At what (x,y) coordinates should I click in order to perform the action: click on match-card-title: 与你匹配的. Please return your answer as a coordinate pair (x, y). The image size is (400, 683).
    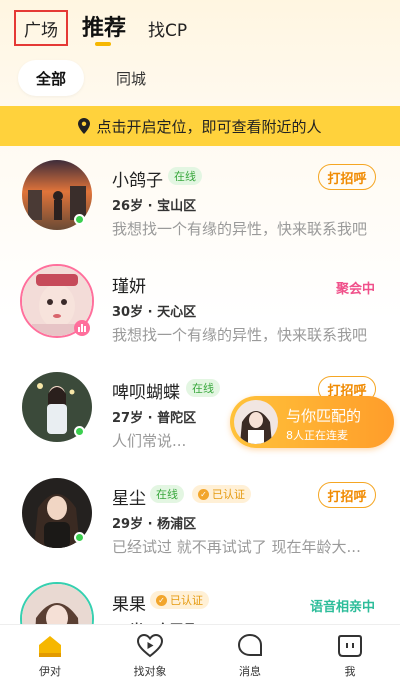
    Looking at the image, I should click on (324, 416).